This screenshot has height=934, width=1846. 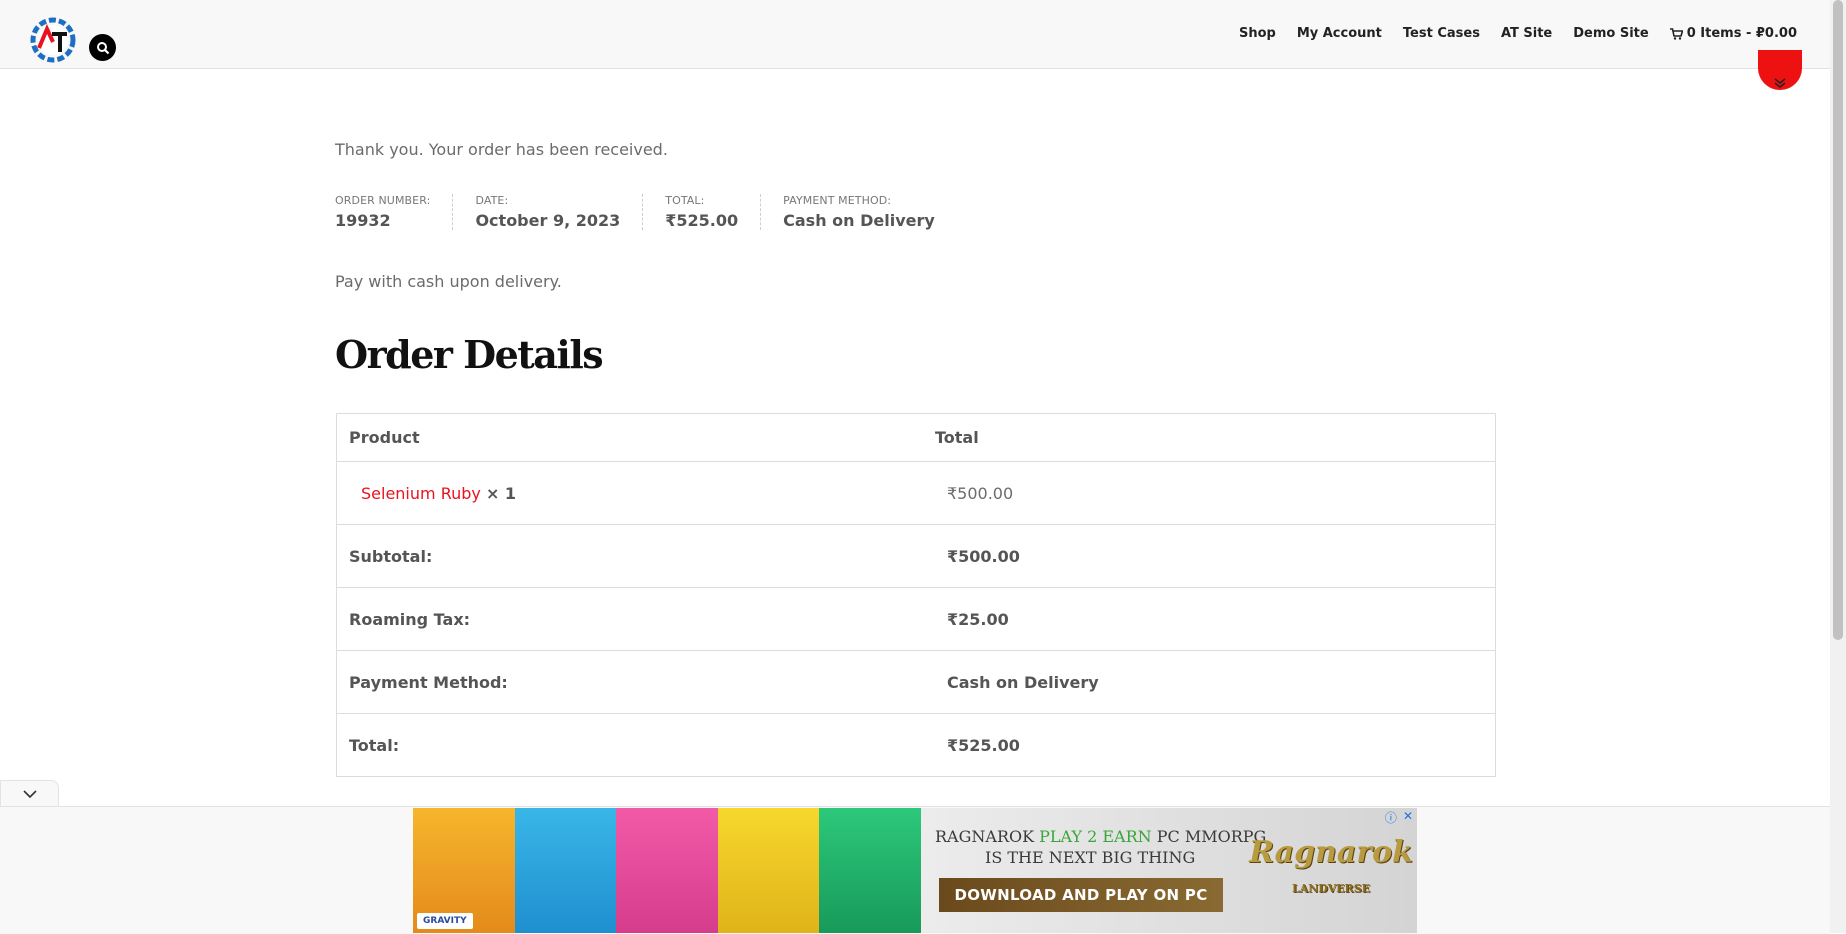 I want to click on overview-date: DATE: October 9, 2023, so click(x=559, y=212).